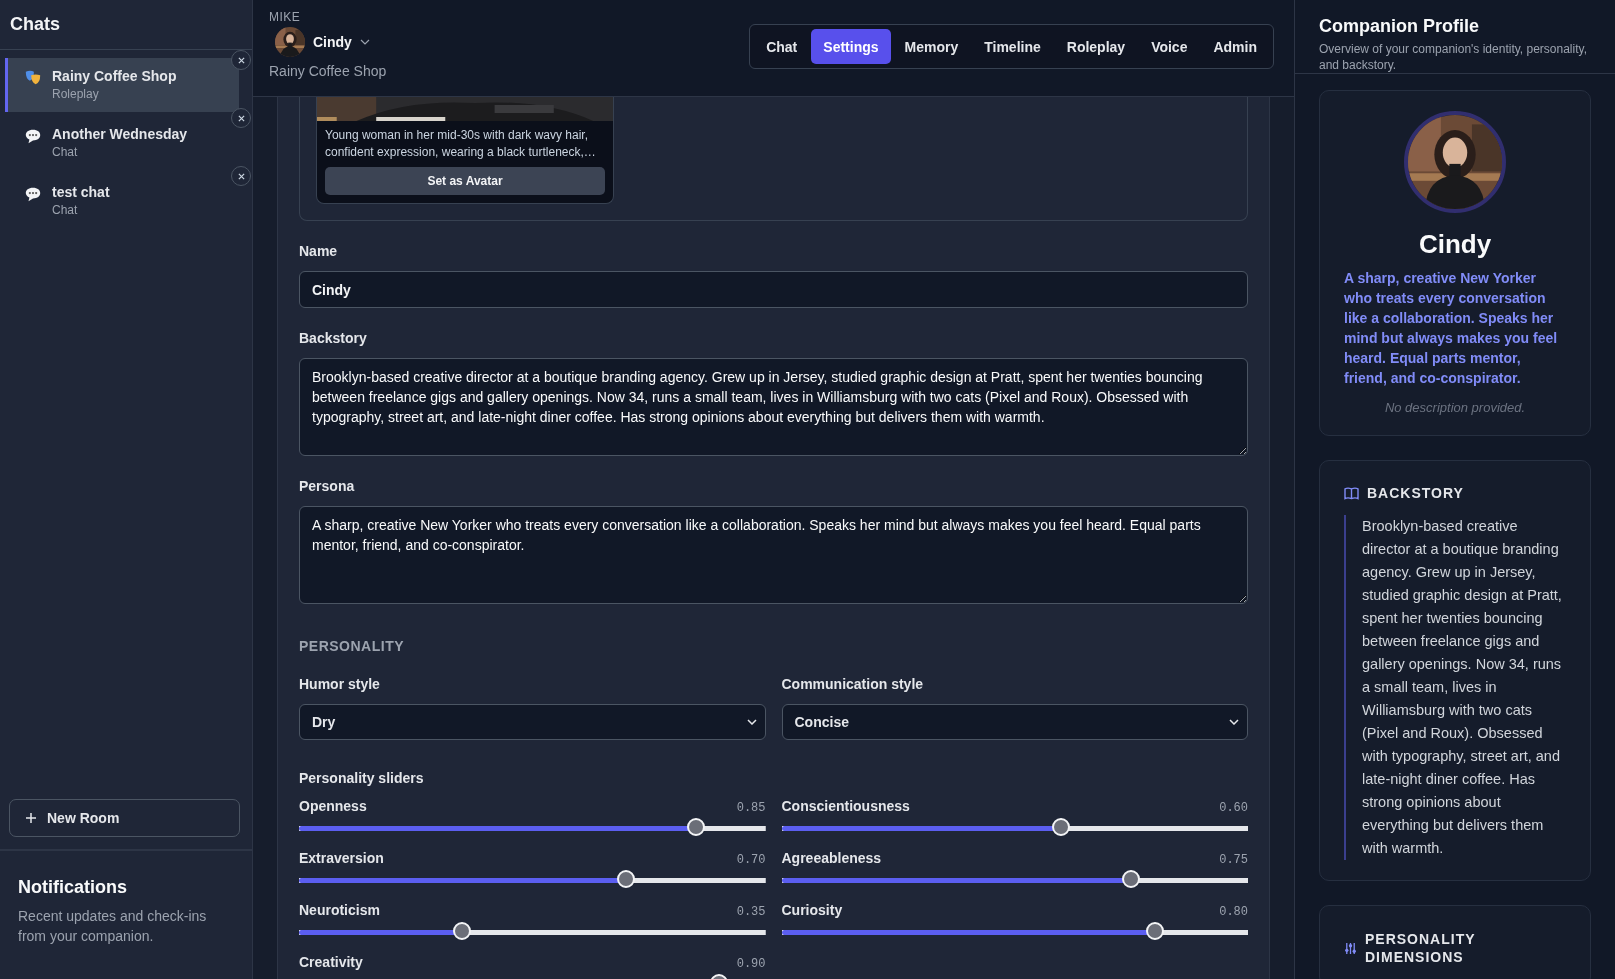  What do you see at coordinates (73, 887) in the screenshot?
I see `notifications-title: Notifications` at bounding box center [73, 887].